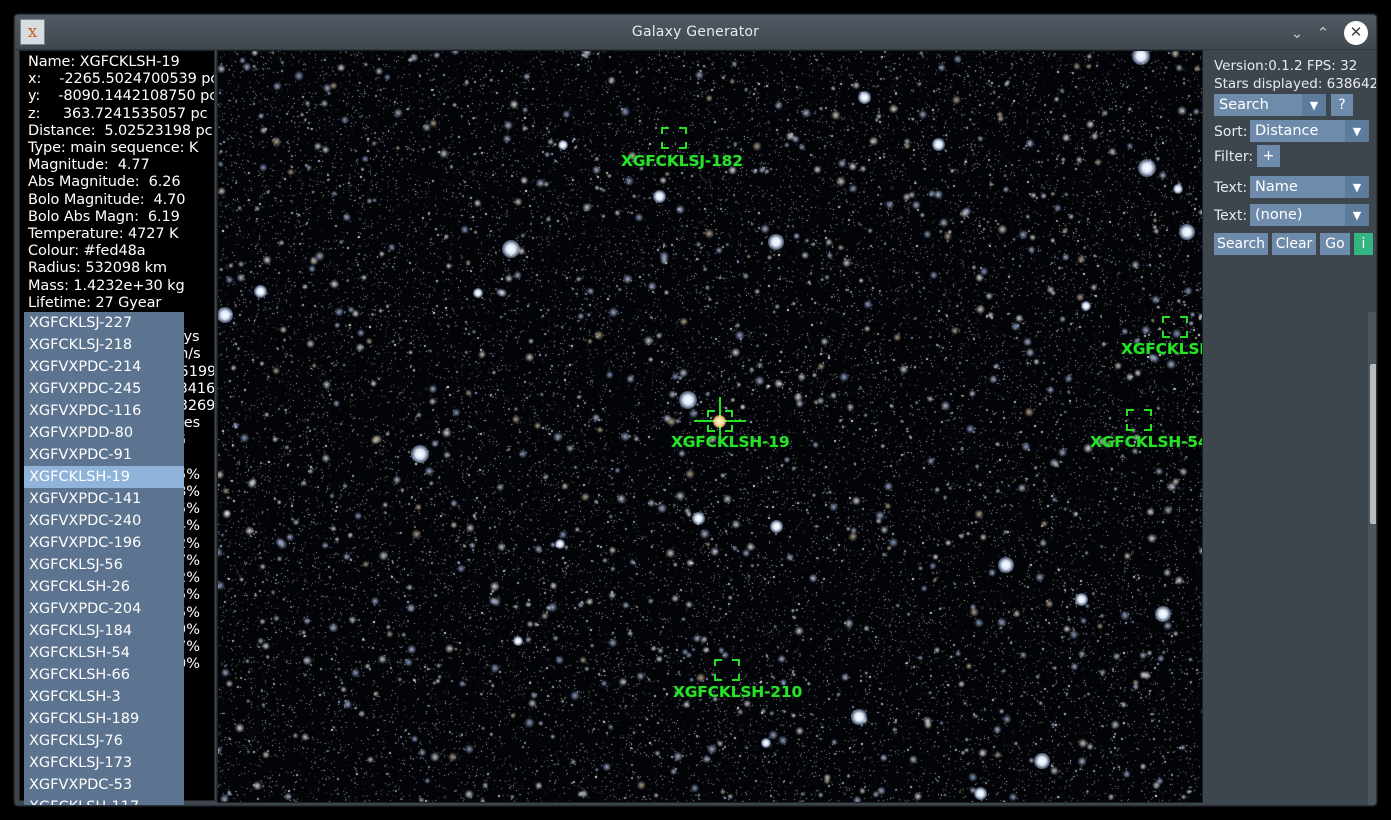 This screenshot has width=1391, height=820. I want to click on sort-dropdown: Distance ▼, so click(1309, 131).